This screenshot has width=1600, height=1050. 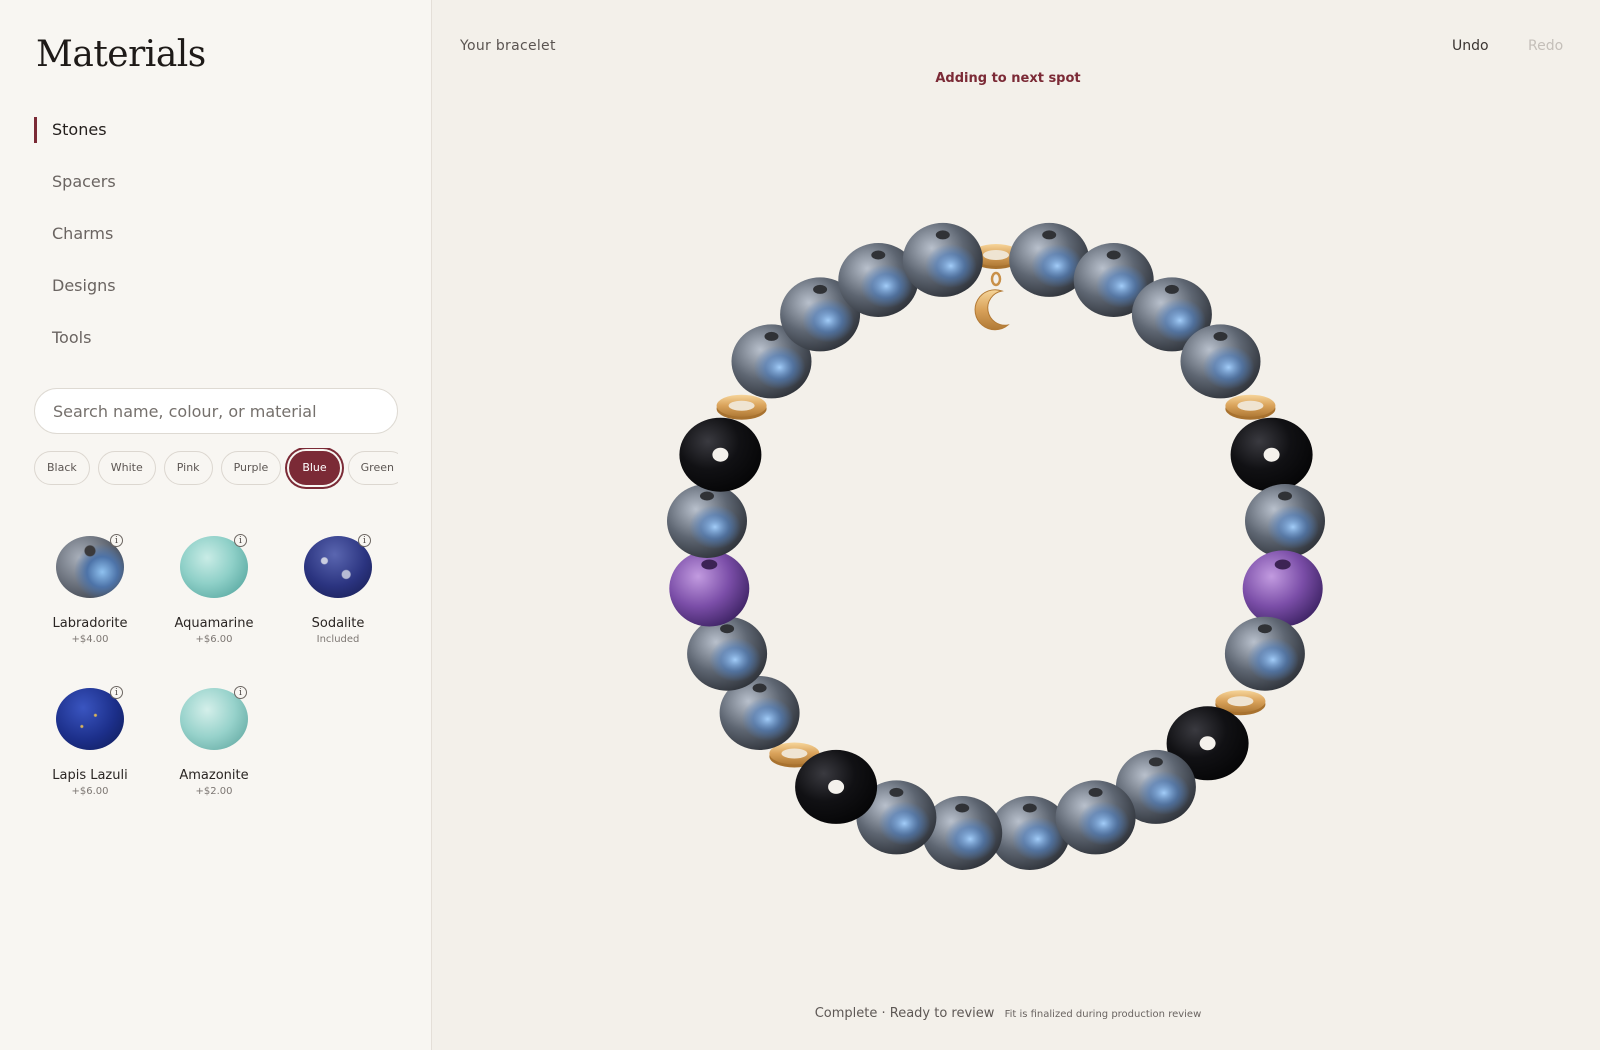 What do you see at coordinates (338, 623) in the screenshot?
I see `stone-name: Sodalite` at bounding box center [338, 623].